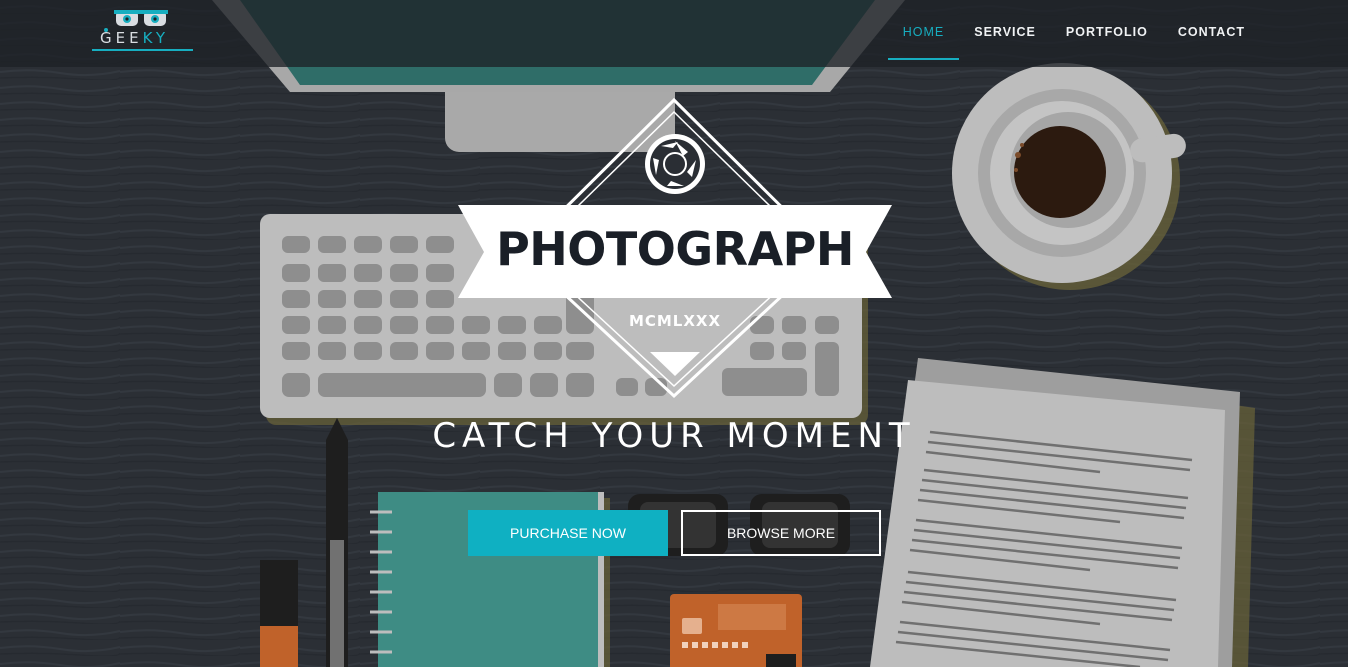 Image resolution: width=1348 pixels, height=667 pixels. Describe the element at coordinates (135, 38) in the screenshot. I see `logo-text: GEEKY` at that location.